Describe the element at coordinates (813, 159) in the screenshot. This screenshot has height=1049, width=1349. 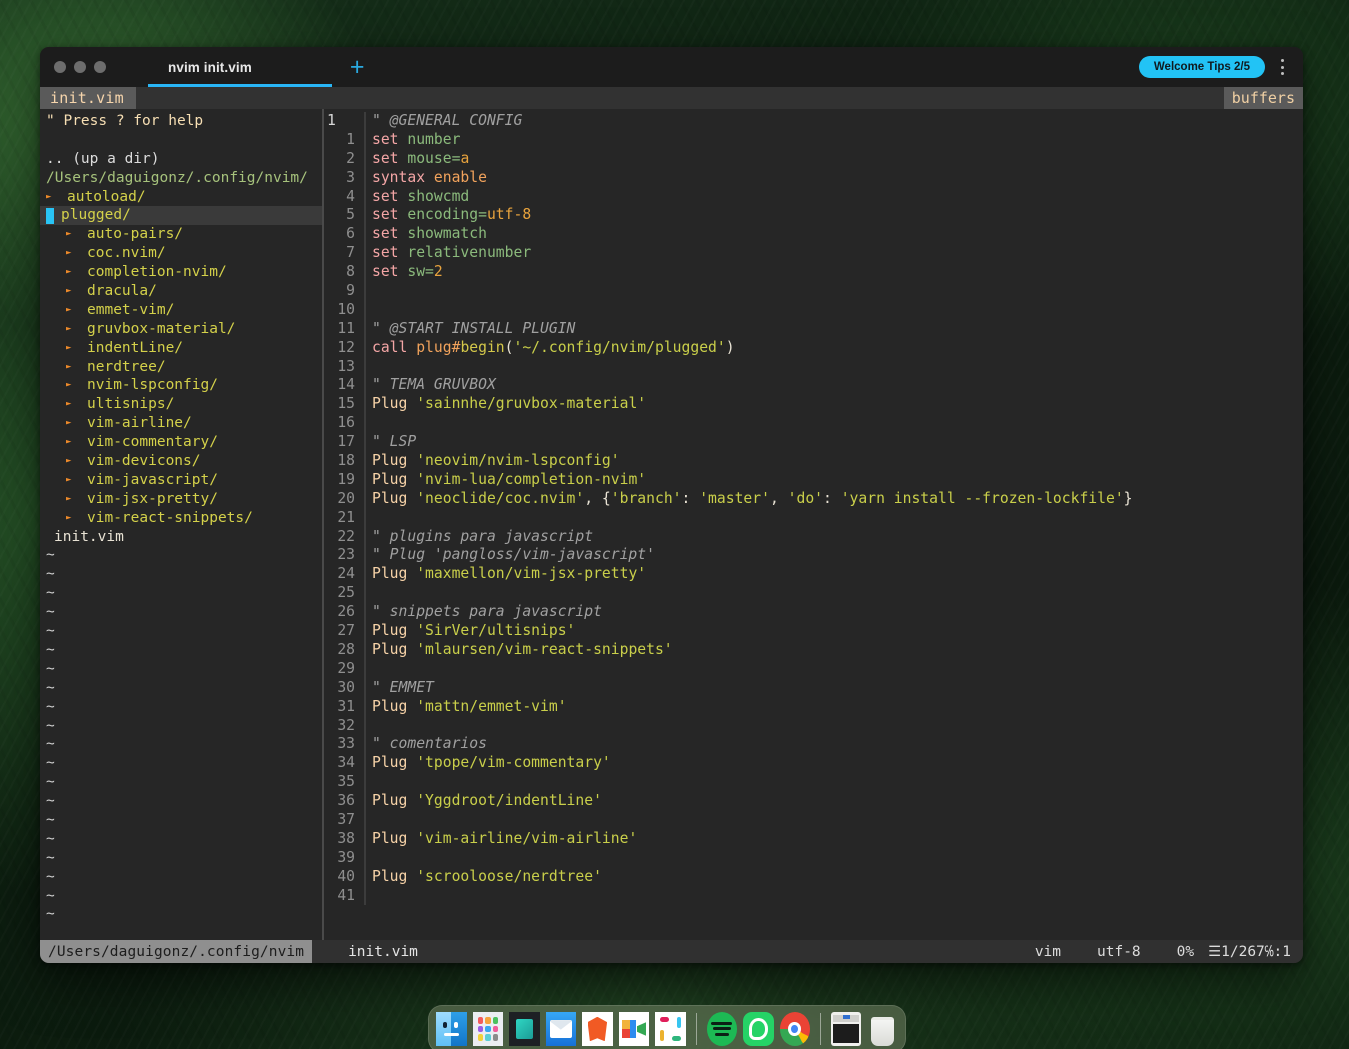
I see `editor-line: 2 set mouse=a` at that location.